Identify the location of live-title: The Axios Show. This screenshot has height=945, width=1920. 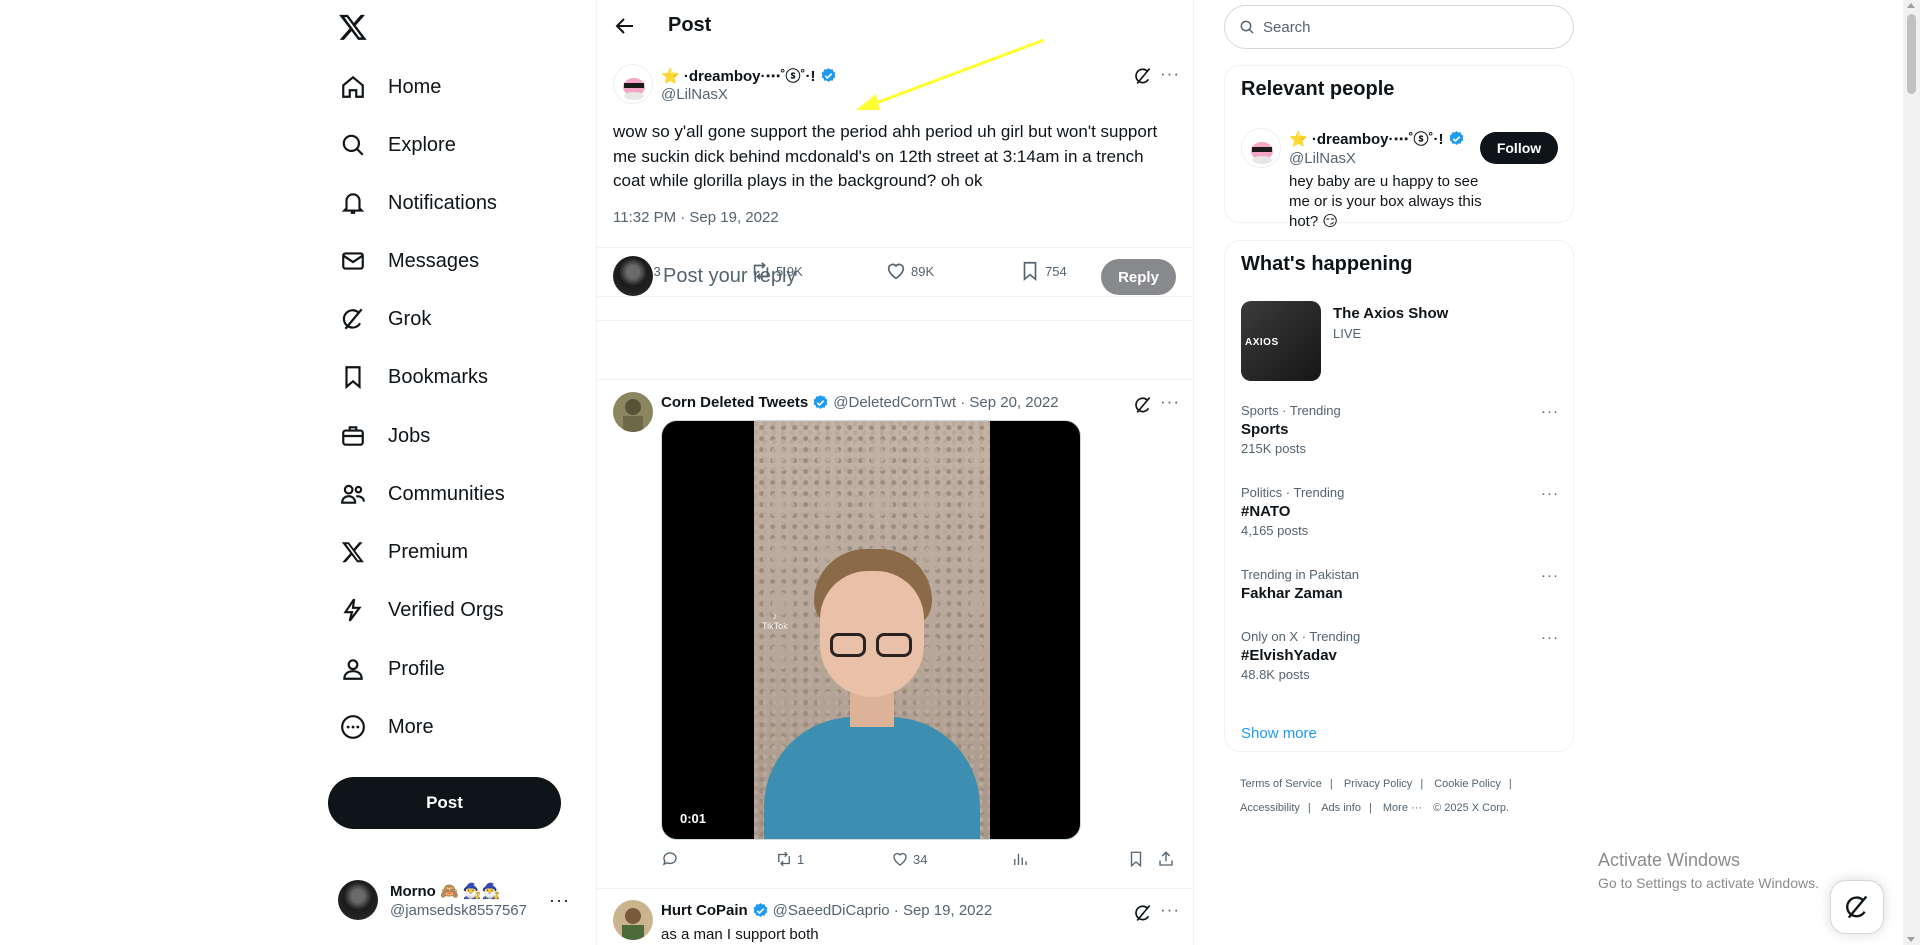
(1390, 313).